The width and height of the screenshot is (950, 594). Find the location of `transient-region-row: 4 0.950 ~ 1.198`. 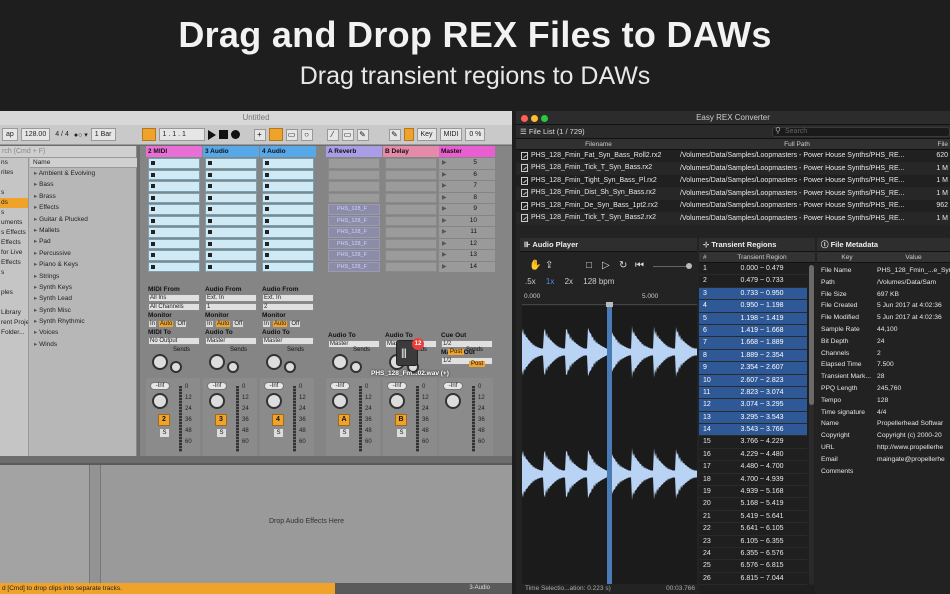

transient-region-row: 4 0.950 ~ 1.198 is located at coordinates (753, 306).